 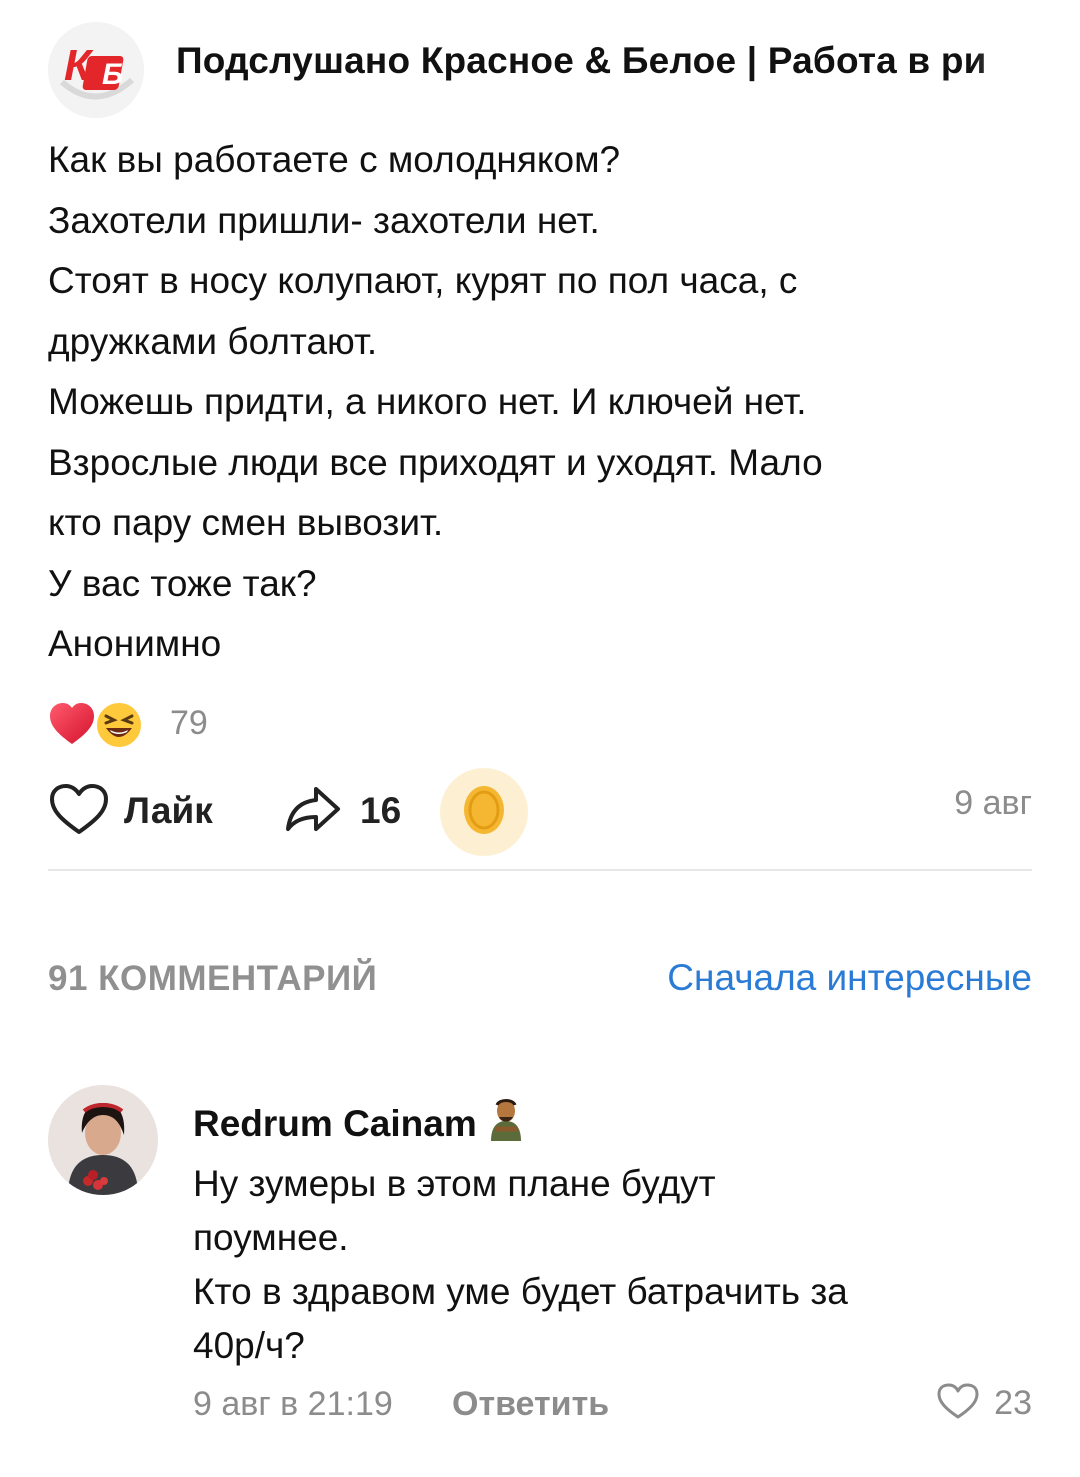 I want to click on divider, so click(x=540, y=870).